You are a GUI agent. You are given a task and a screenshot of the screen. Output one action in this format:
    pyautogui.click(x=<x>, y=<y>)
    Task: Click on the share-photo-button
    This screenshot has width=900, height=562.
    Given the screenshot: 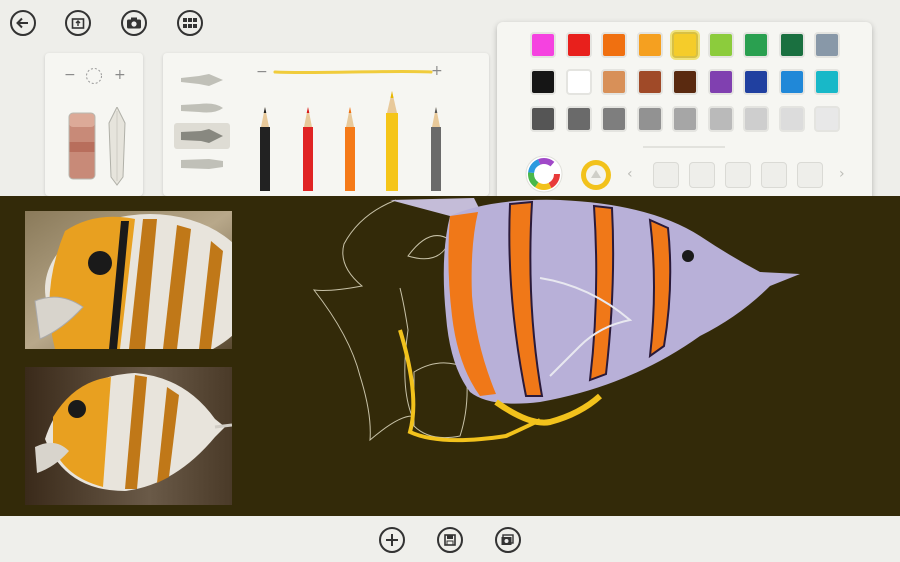 What is the action you would take?
    pyautogui.click(x=508, y=540)
    